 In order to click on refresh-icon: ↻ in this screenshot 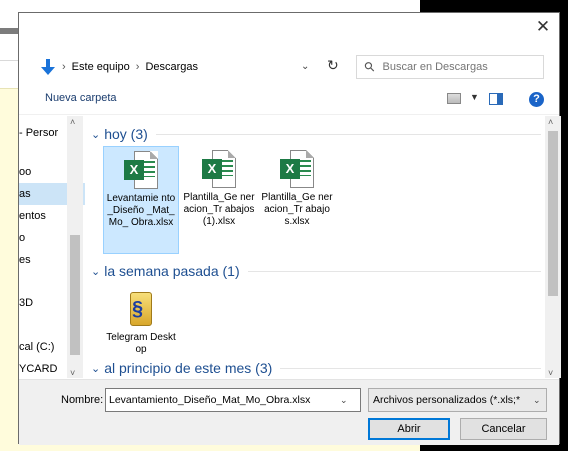, I will do `click(333, 65)`.